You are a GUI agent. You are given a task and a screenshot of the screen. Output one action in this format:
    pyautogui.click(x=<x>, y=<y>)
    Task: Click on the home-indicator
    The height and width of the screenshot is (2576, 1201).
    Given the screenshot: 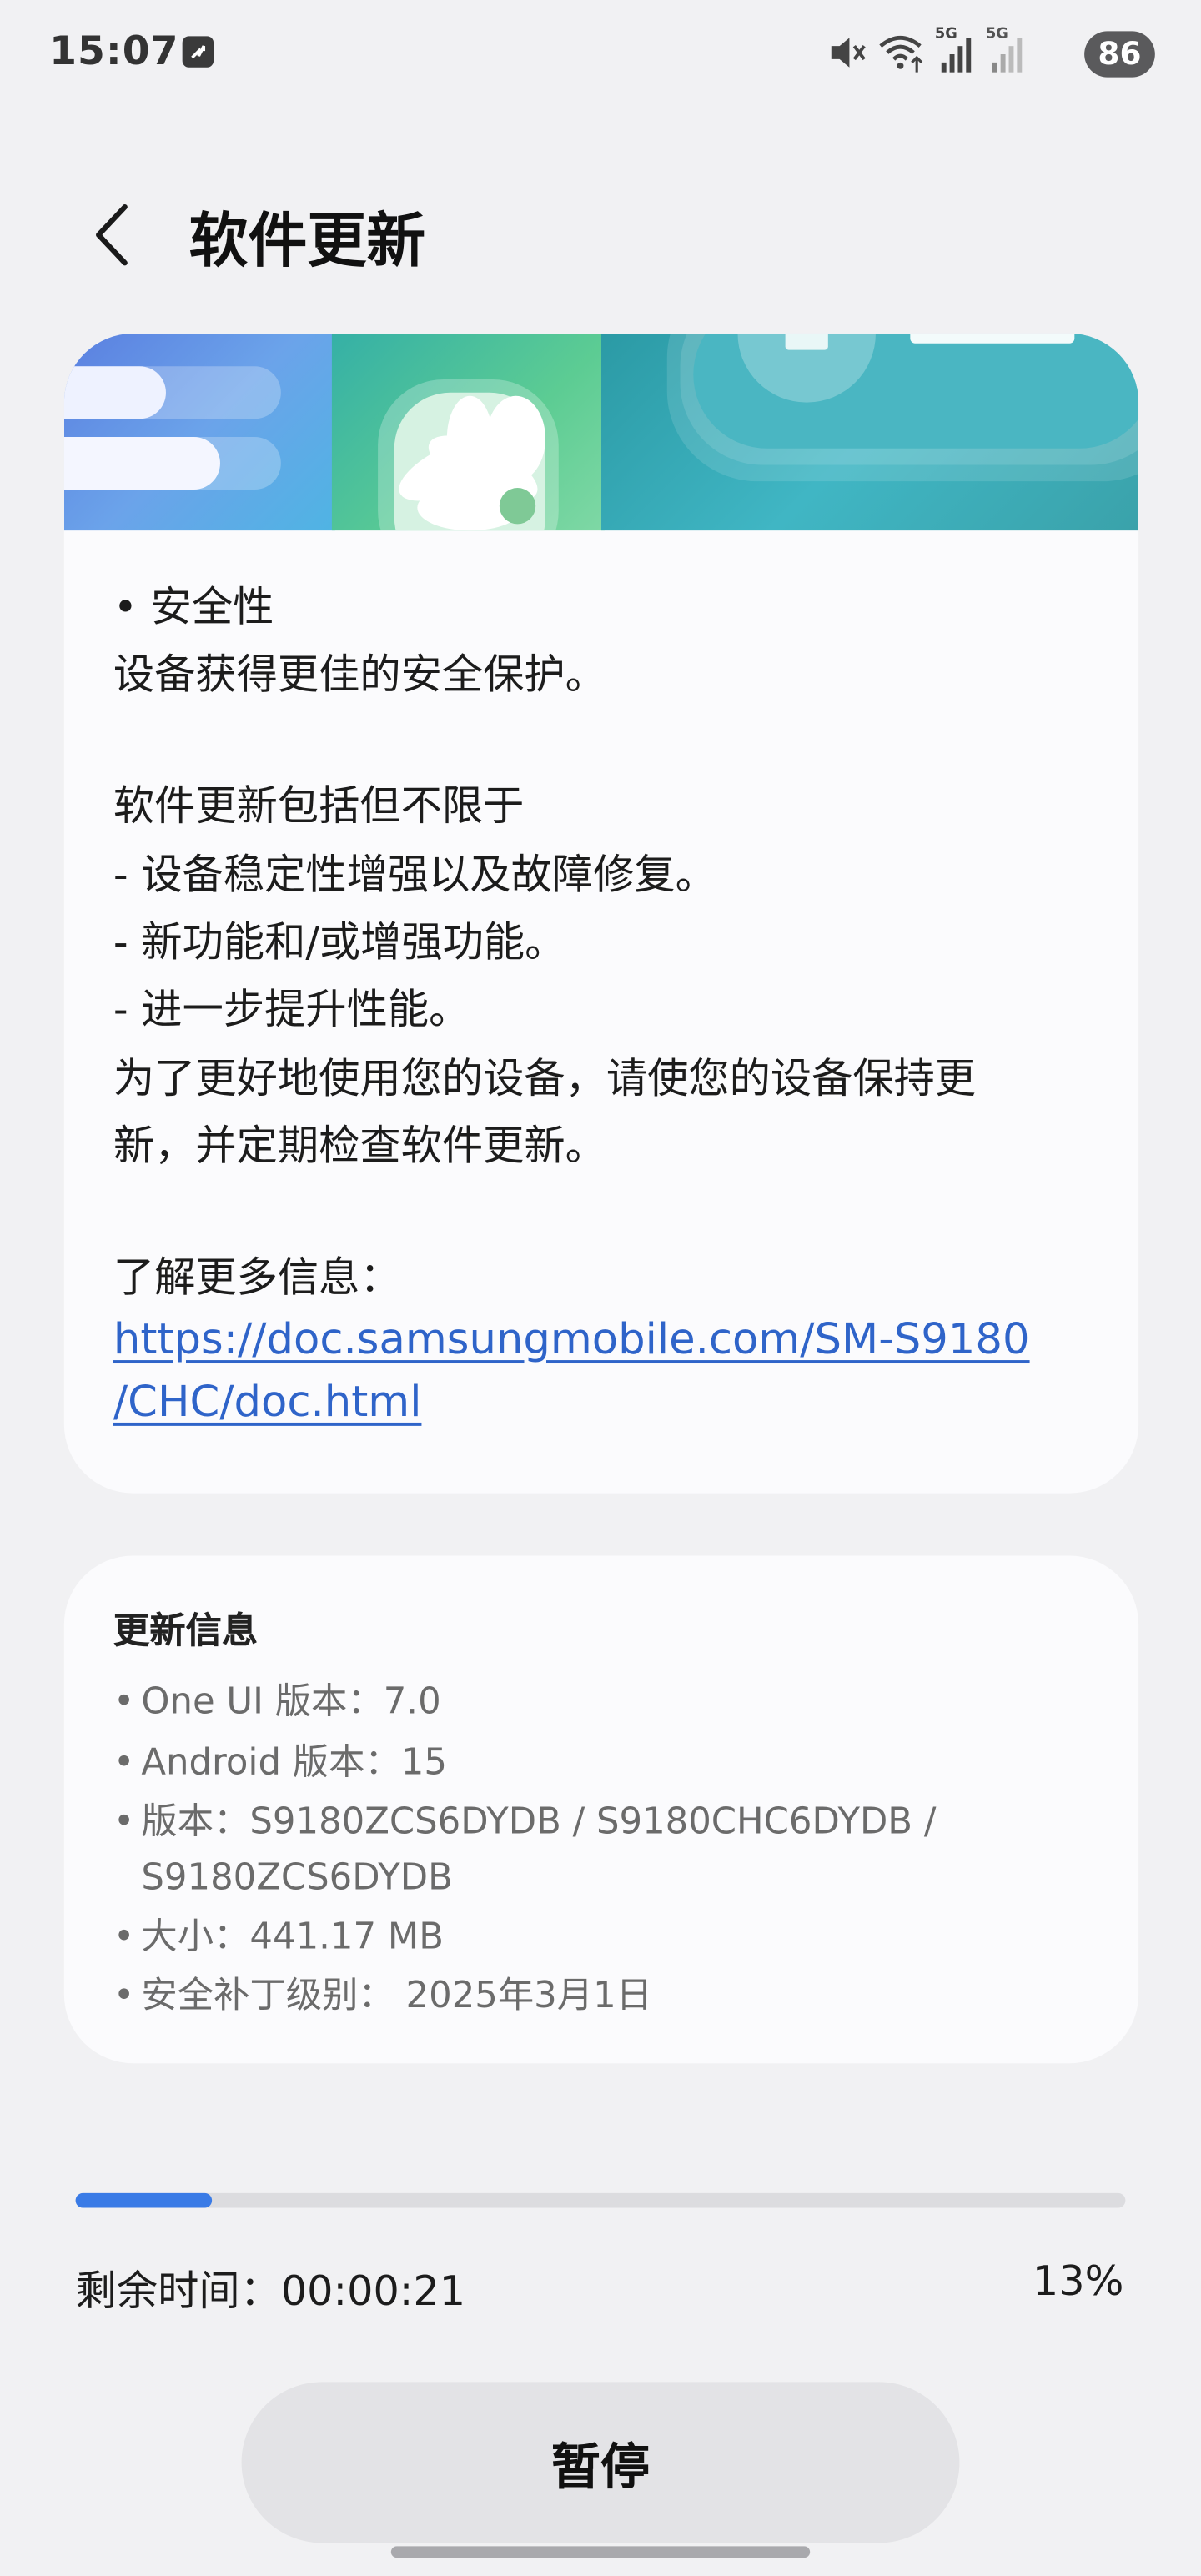 What is the action you would take?
    pyautogui.click(x=601, y=2552)
    